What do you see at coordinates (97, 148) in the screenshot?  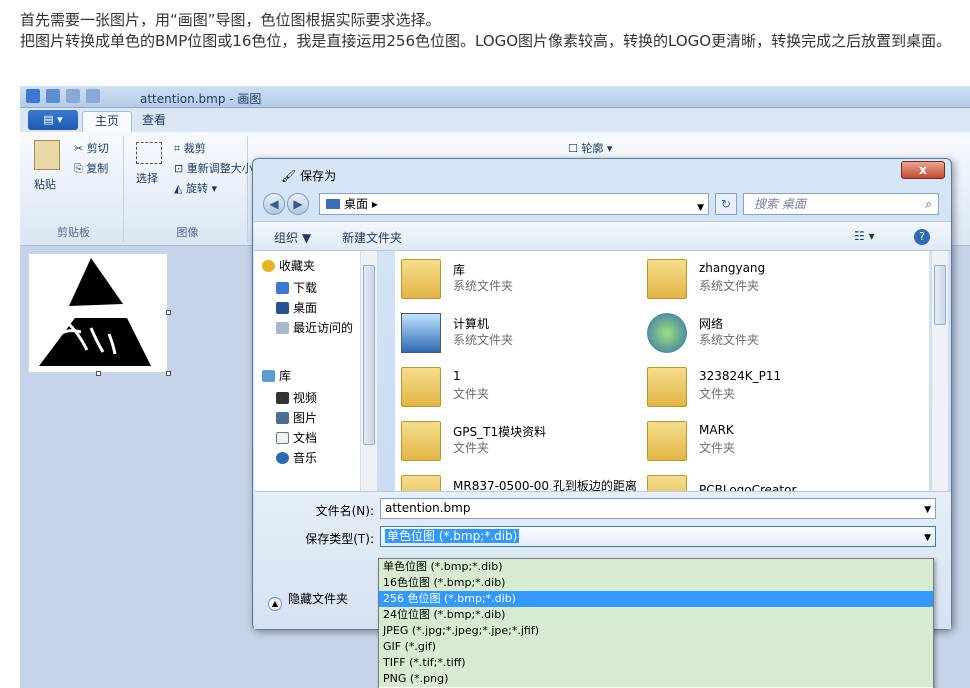 I see `cut-label: 剪切` at bounding box center [97, 148].